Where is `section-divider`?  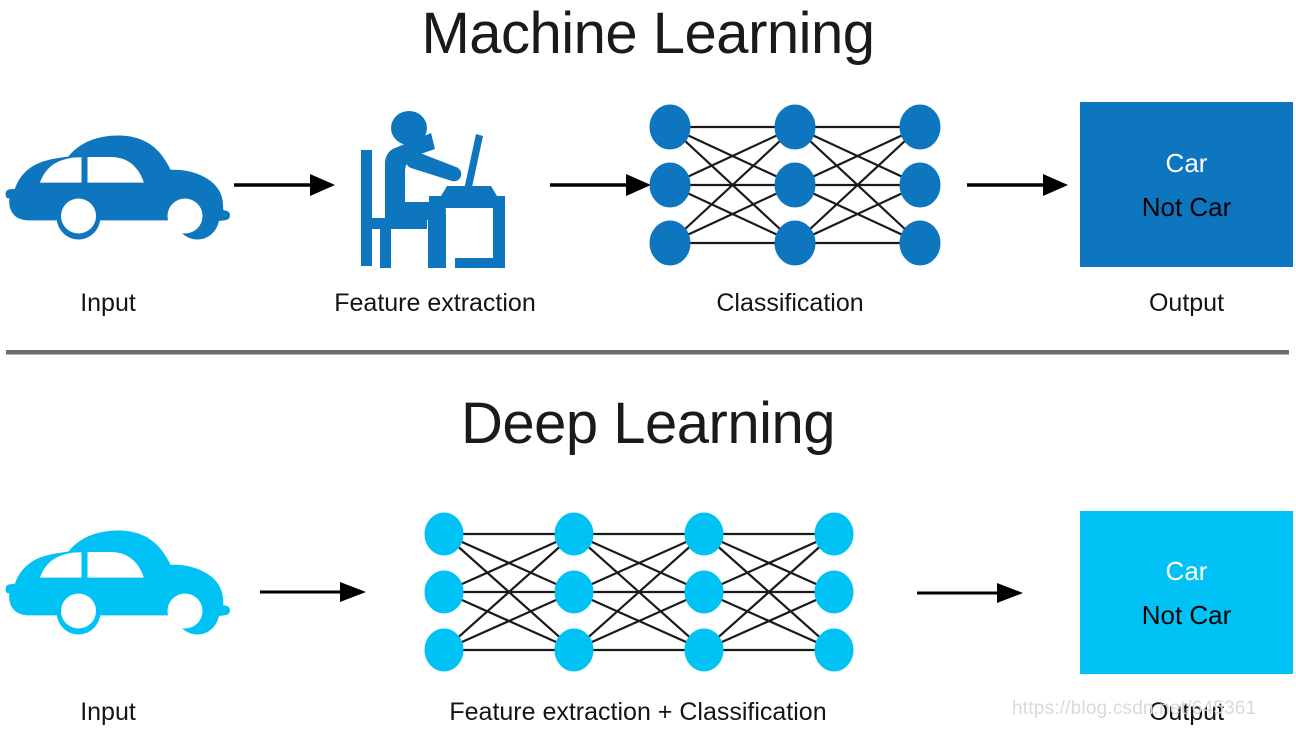
section-divider is located at coordinates (647, 352).